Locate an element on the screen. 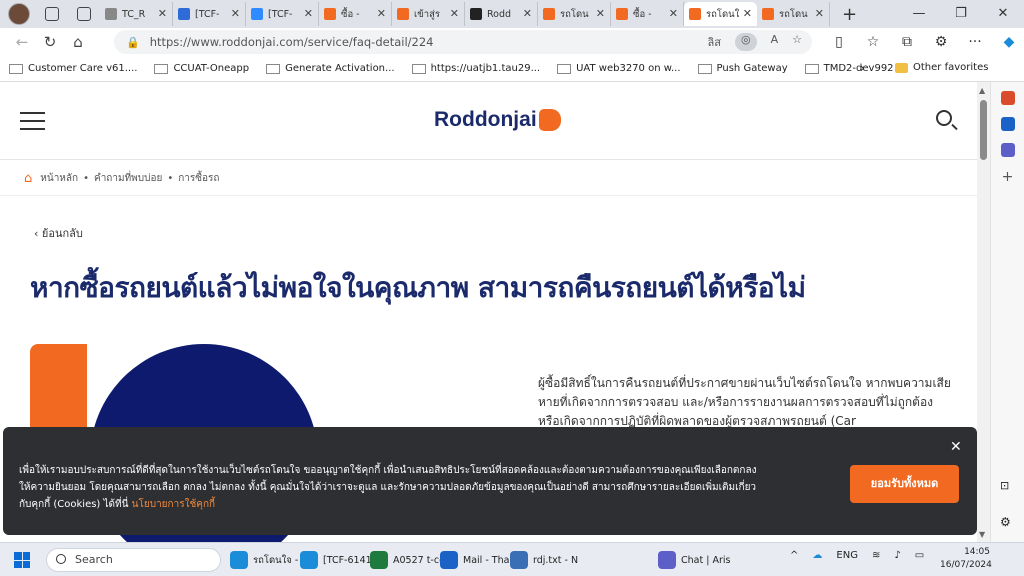  app-icon is located at coordinates (239, 560).